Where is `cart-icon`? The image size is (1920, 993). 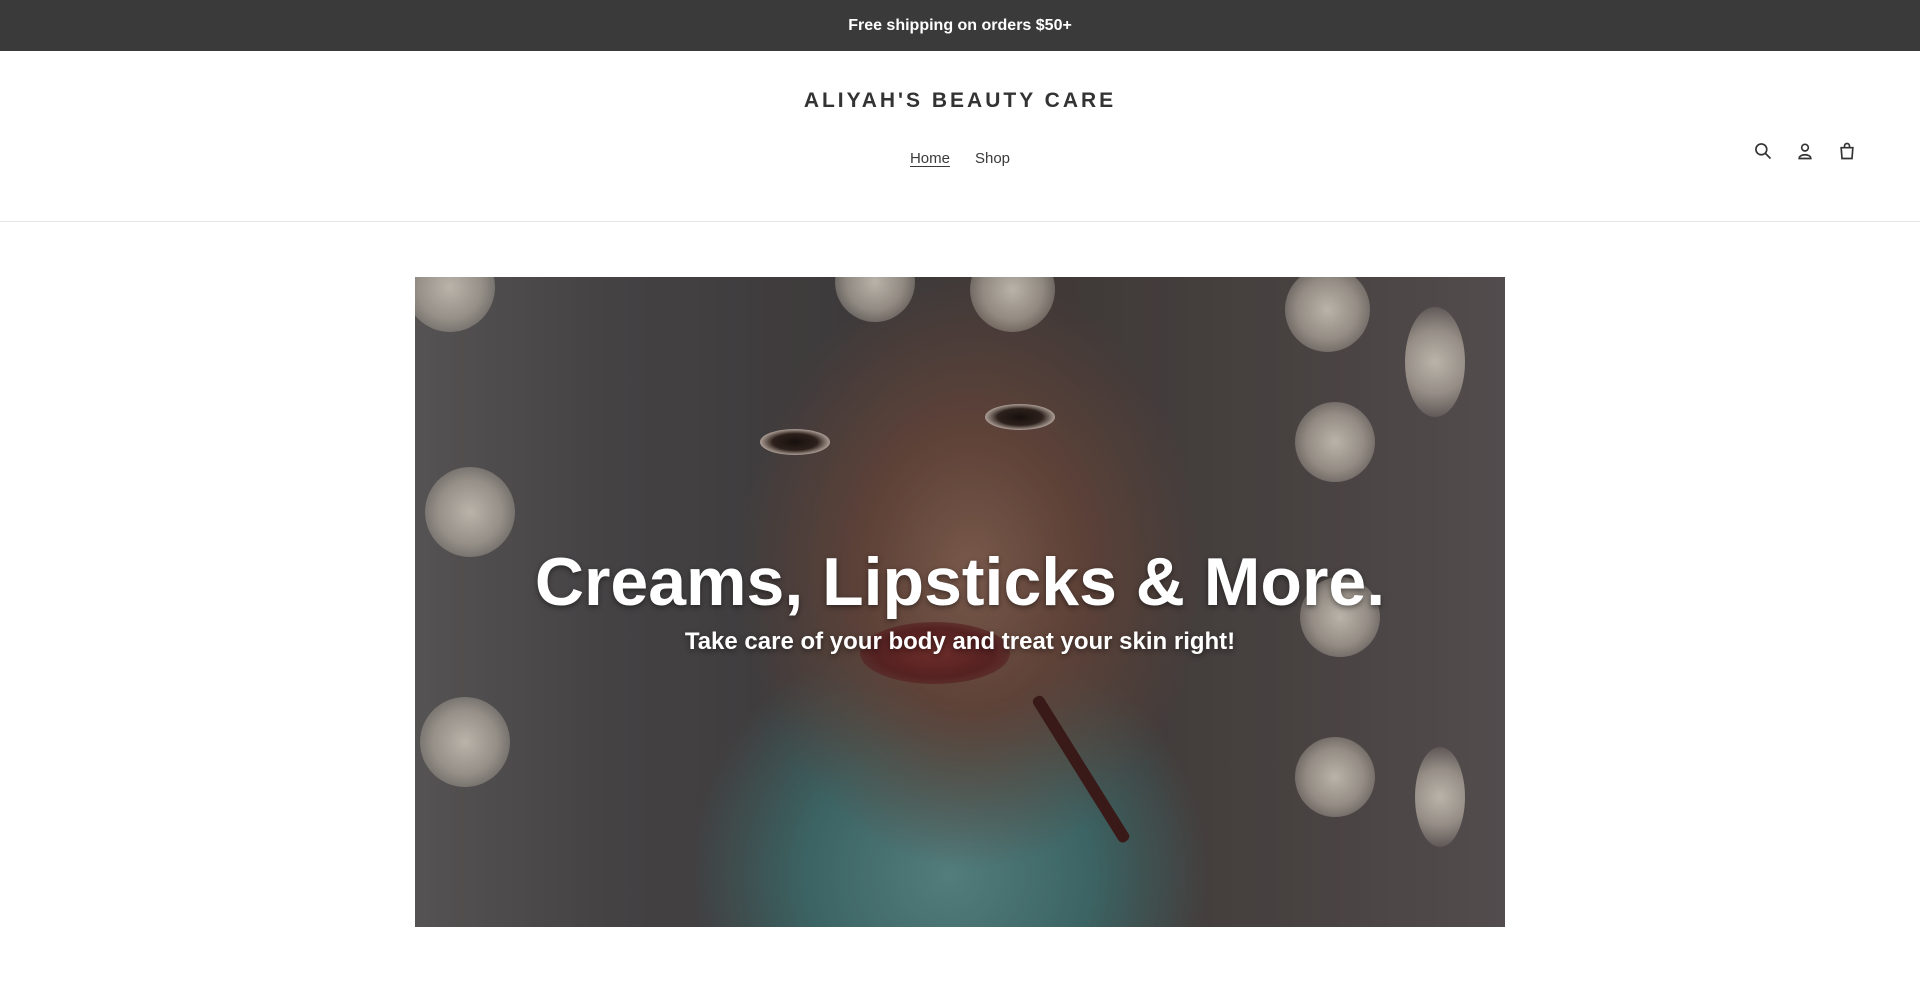 cart-icon is located at coordinates (1847, 151).